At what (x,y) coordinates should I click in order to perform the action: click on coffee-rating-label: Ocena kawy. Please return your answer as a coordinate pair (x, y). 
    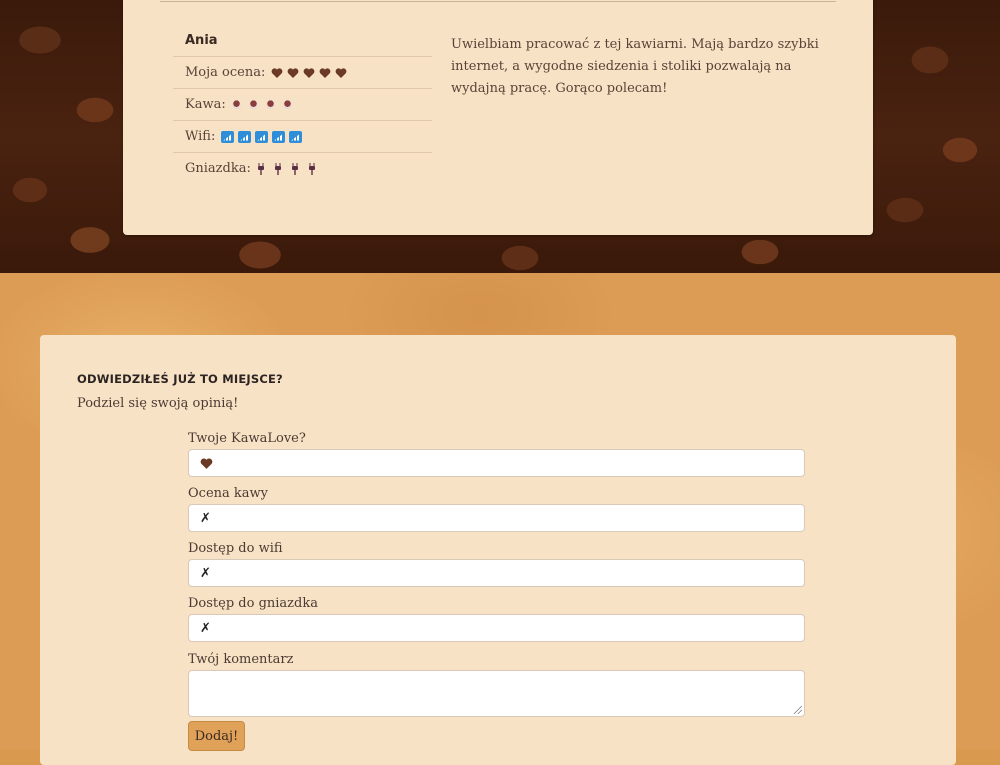
    Looking at the image, I should click on (228, 493).